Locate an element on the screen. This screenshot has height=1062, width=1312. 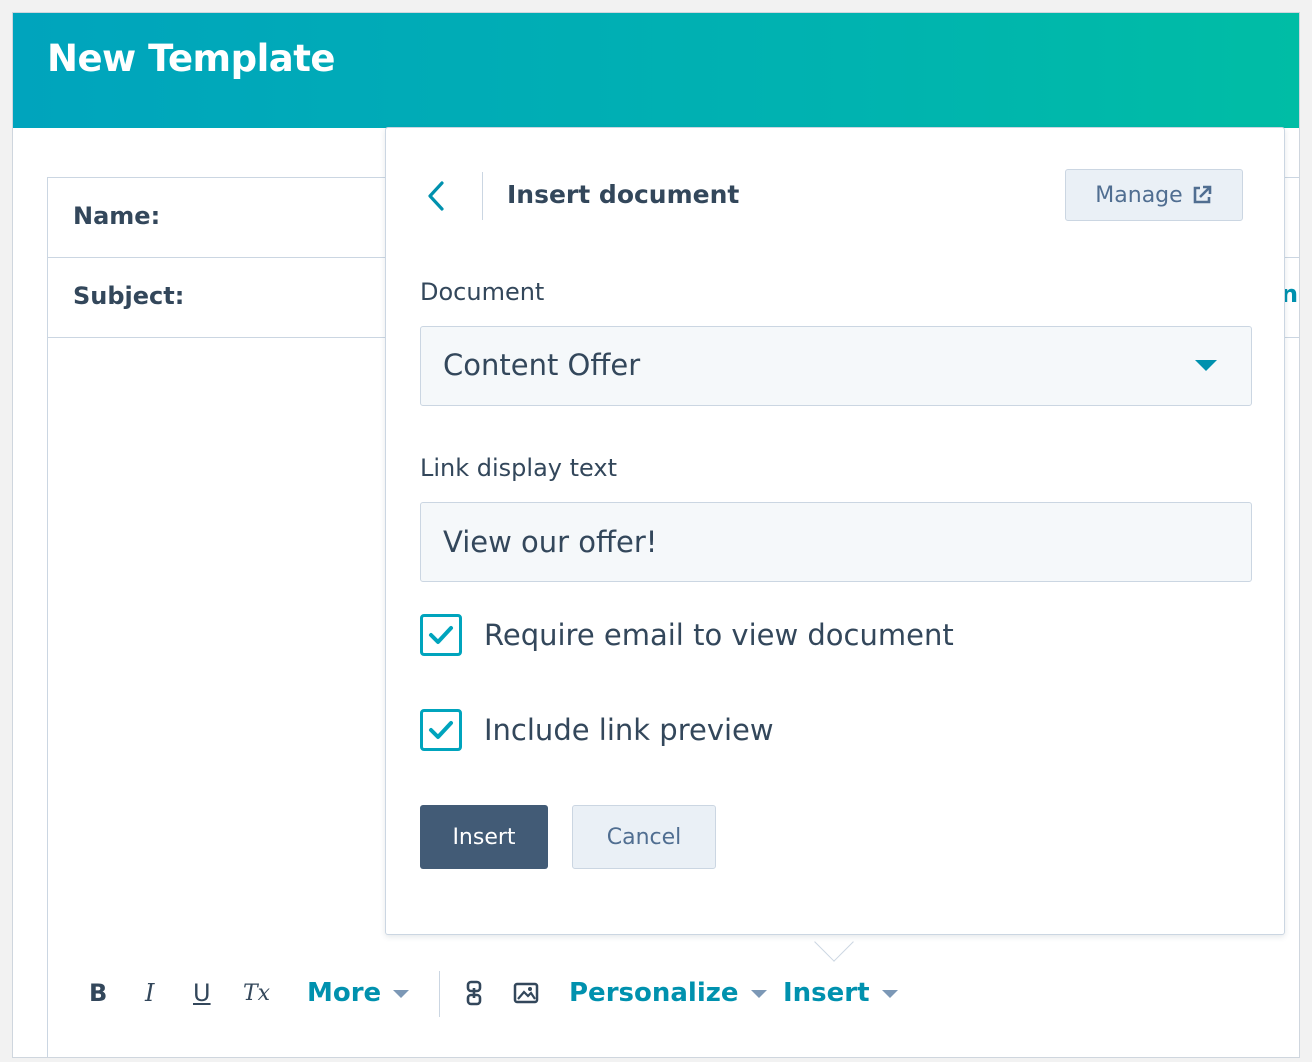
manage-label: Manage is located at coordinates (1139, 195).